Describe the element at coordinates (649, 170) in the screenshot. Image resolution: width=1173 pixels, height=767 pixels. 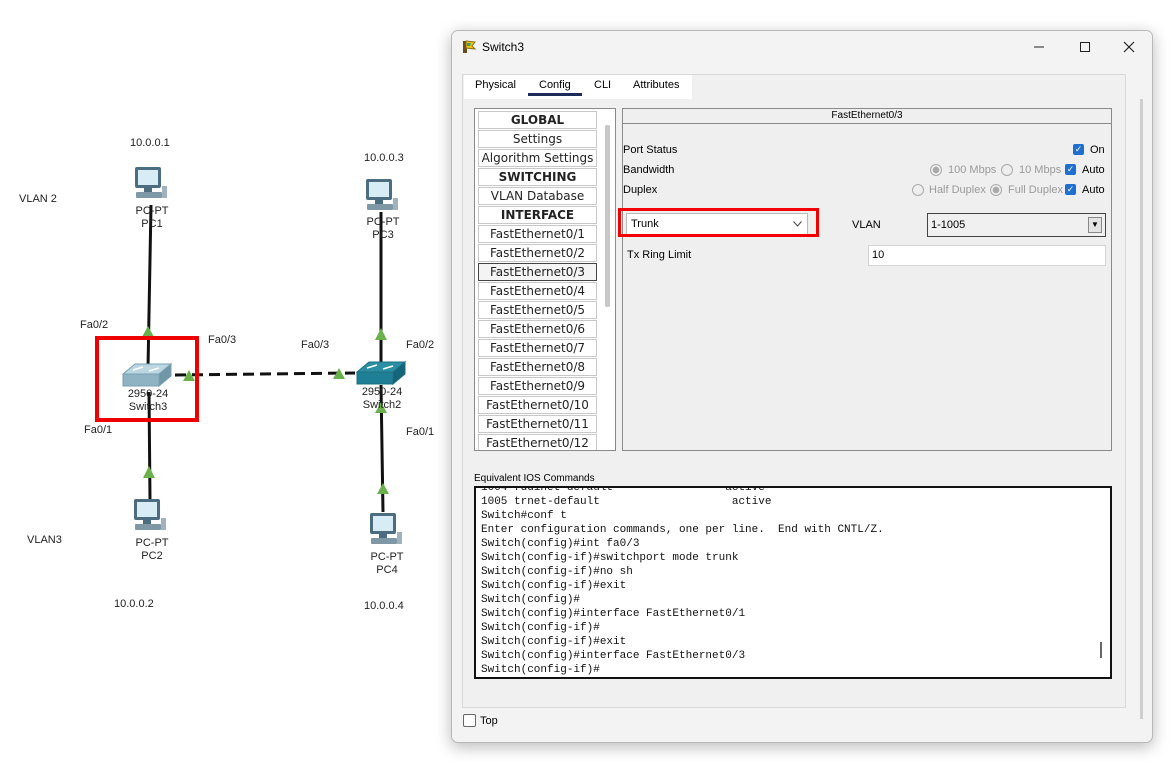
I see `bandwidth-label: Bandwidth` at that location.